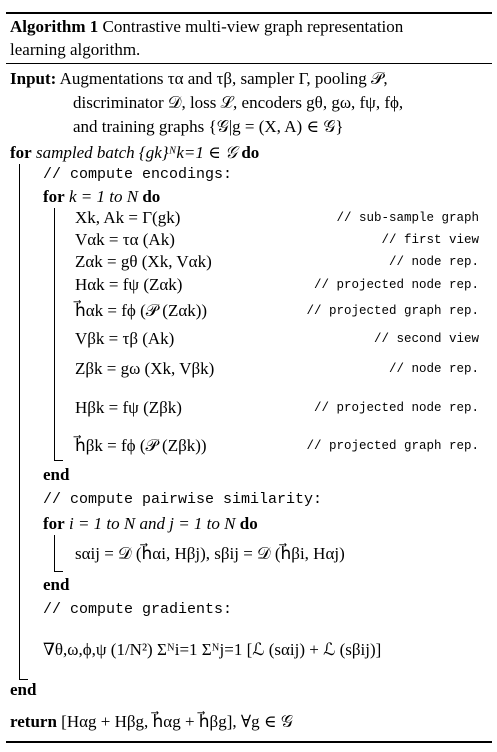  I want to click on comment-pairwise-similarity: // compute pairwise similarity:, so click(183, 499).